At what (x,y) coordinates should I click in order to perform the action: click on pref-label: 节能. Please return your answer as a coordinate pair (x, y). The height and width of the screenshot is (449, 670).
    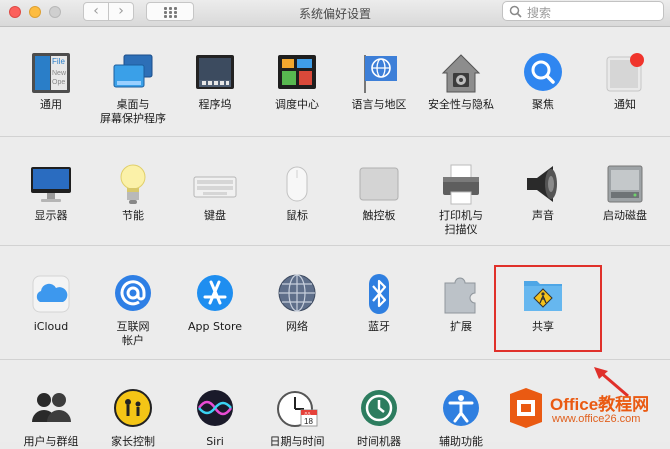
    Looking at the image, I should click on (133, 215).